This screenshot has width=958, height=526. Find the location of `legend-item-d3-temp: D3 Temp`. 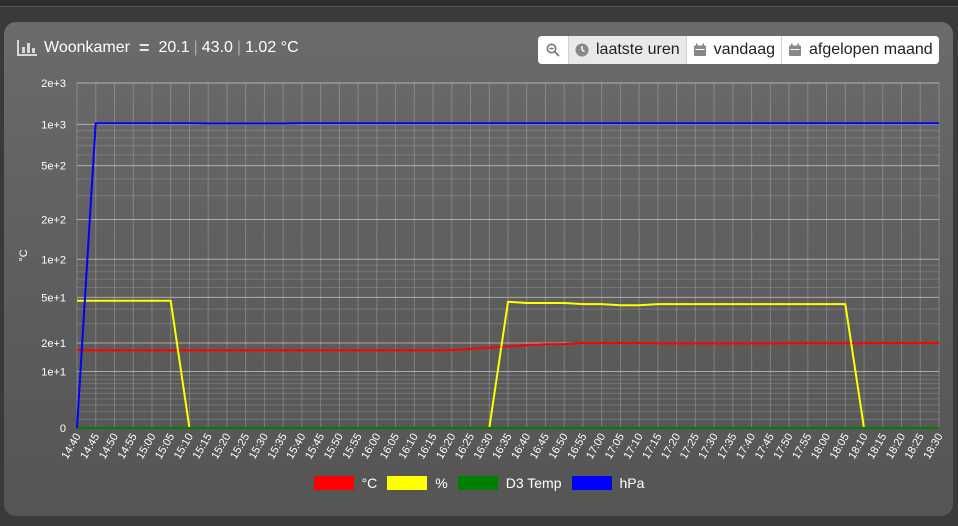

legend-item-d3-temp: D3 Temp is located at coordinates (509, 483).